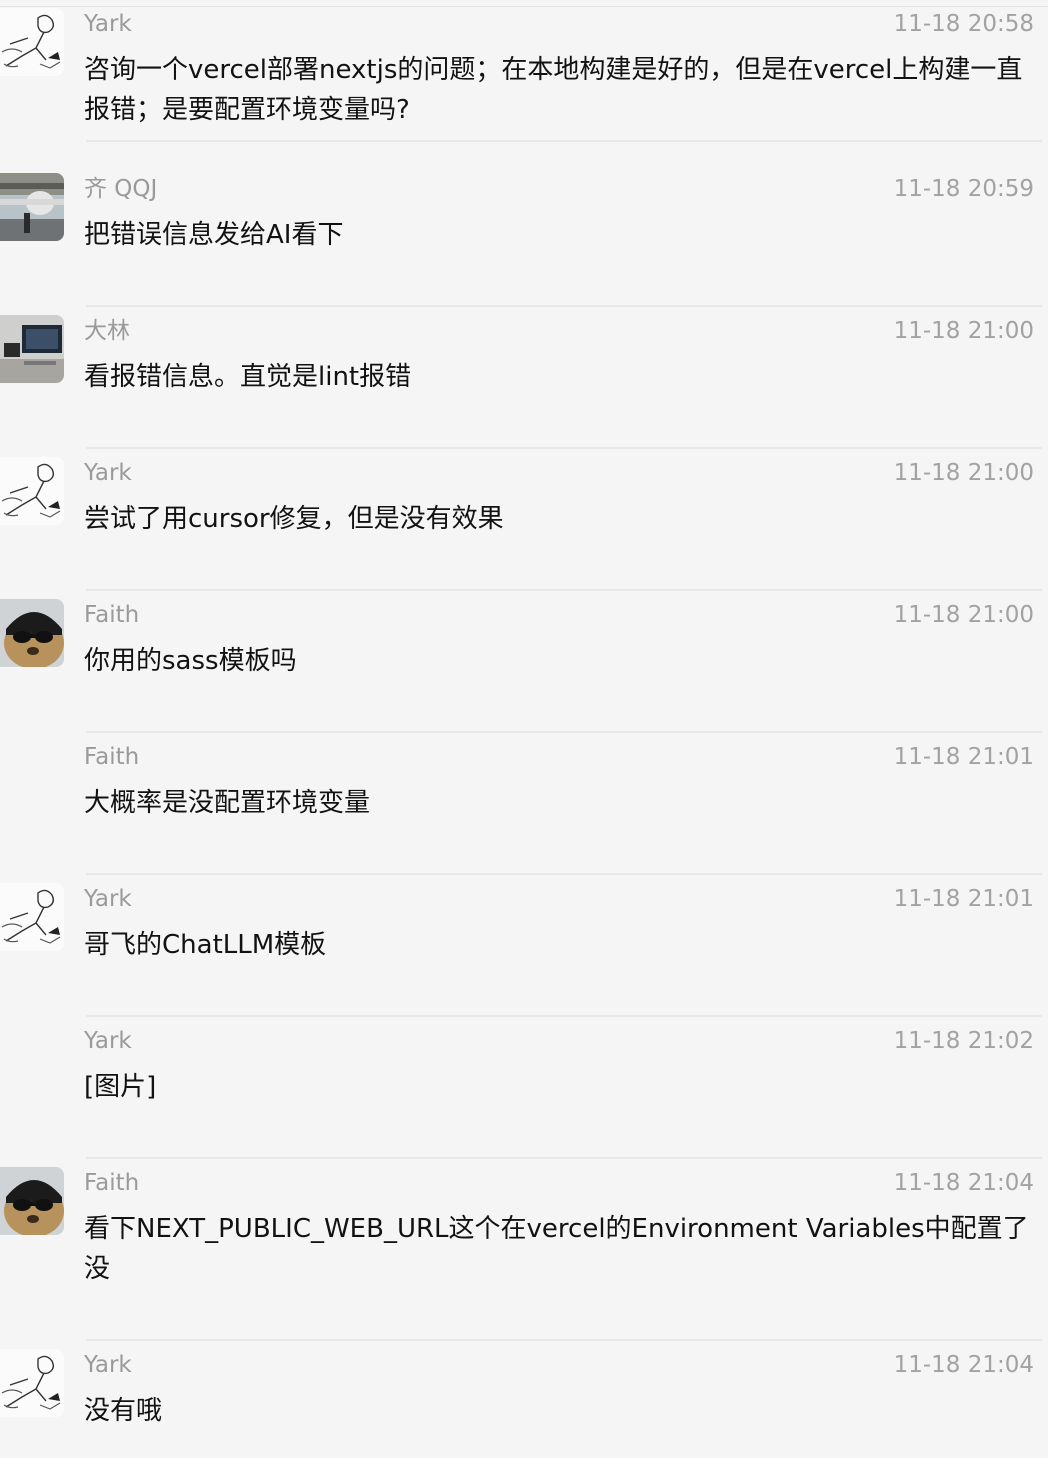 The width and height of the screenshot is (1048, 1458). What do you see at coordinates (107, 331) in the screenshot?
I see `author-name: 大林` at bounding box center [107, 331].